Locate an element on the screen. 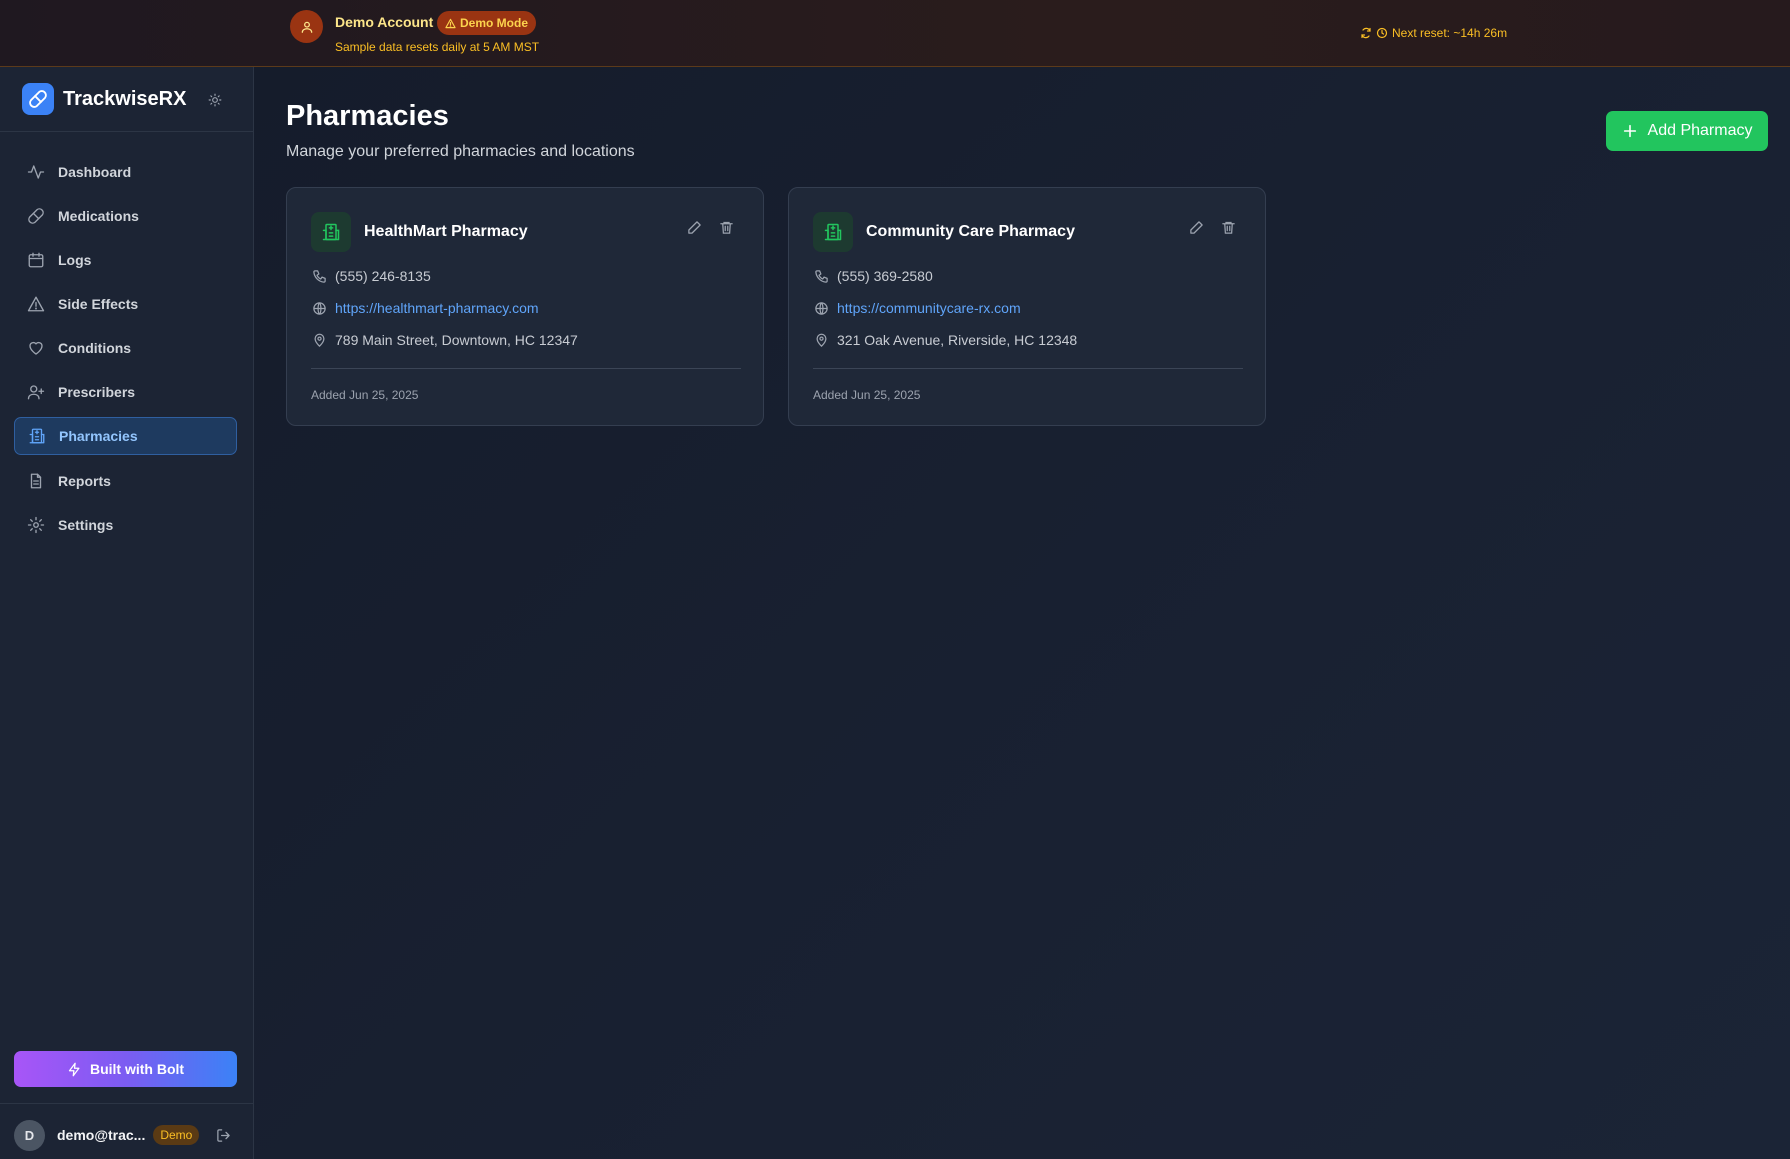 This screenshot has height=1159, width=1790. sidebar-item-label: Logs is located at coordinates (75, 260).